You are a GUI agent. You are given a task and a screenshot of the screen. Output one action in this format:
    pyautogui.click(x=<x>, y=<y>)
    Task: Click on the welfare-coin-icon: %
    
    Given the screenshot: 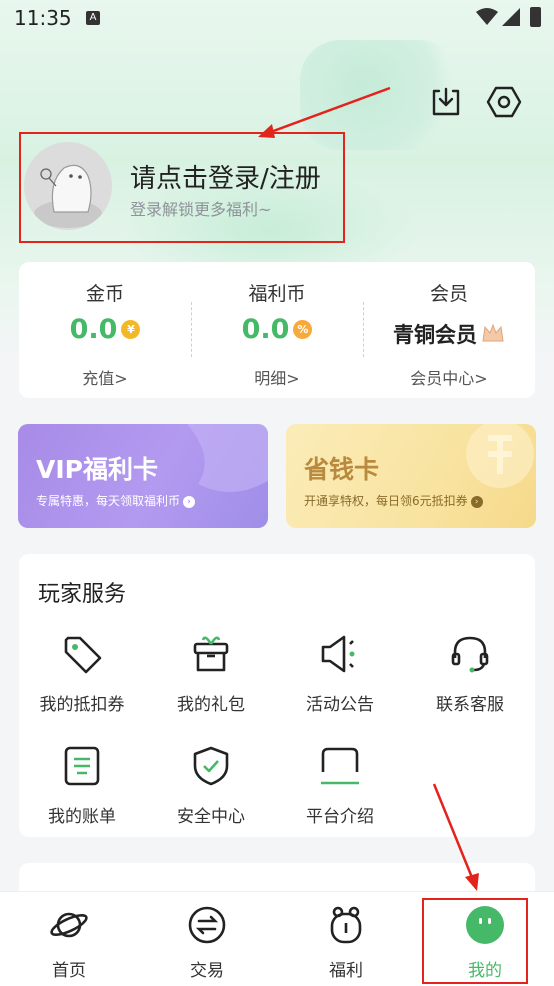 What is the action you would take?
    pyautogui.click(x=303, y=329)
    